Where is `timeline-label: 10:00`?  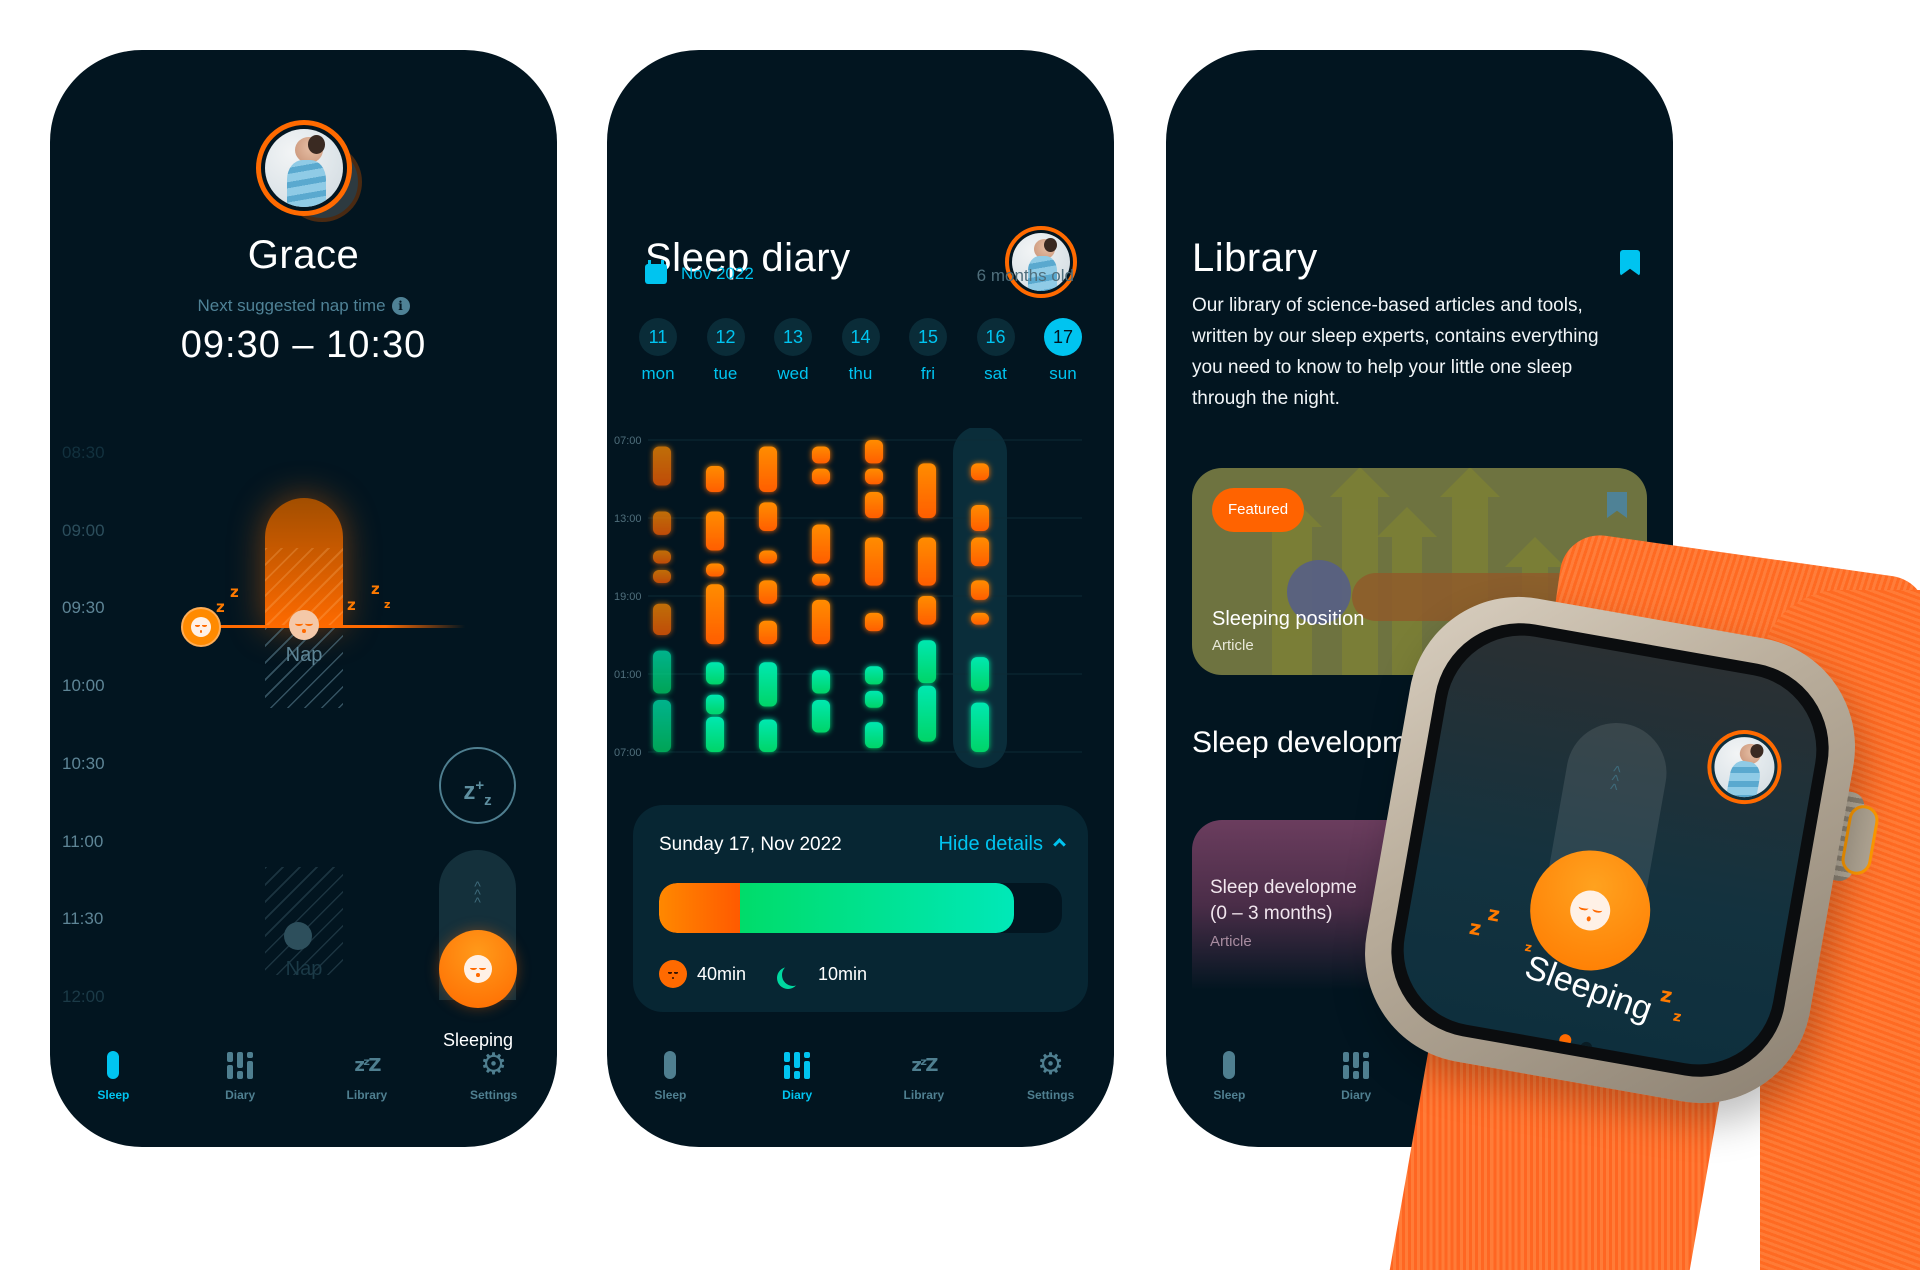 timeline-label: 10:00 is located at coordinates (83, 685).